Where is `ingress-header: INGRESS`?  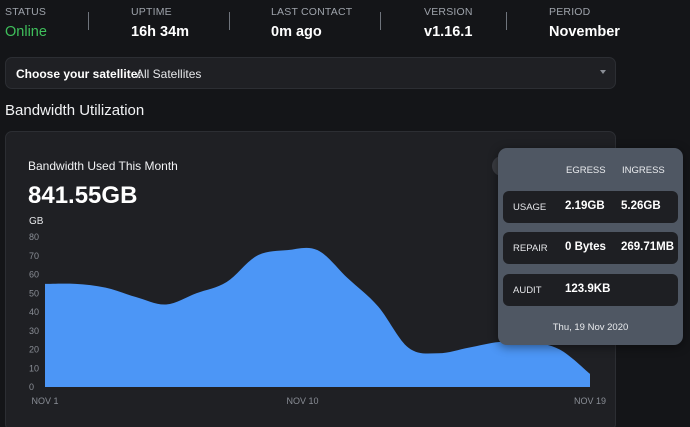
ingress-header: INGRESS is located at coordinates (643, 170).